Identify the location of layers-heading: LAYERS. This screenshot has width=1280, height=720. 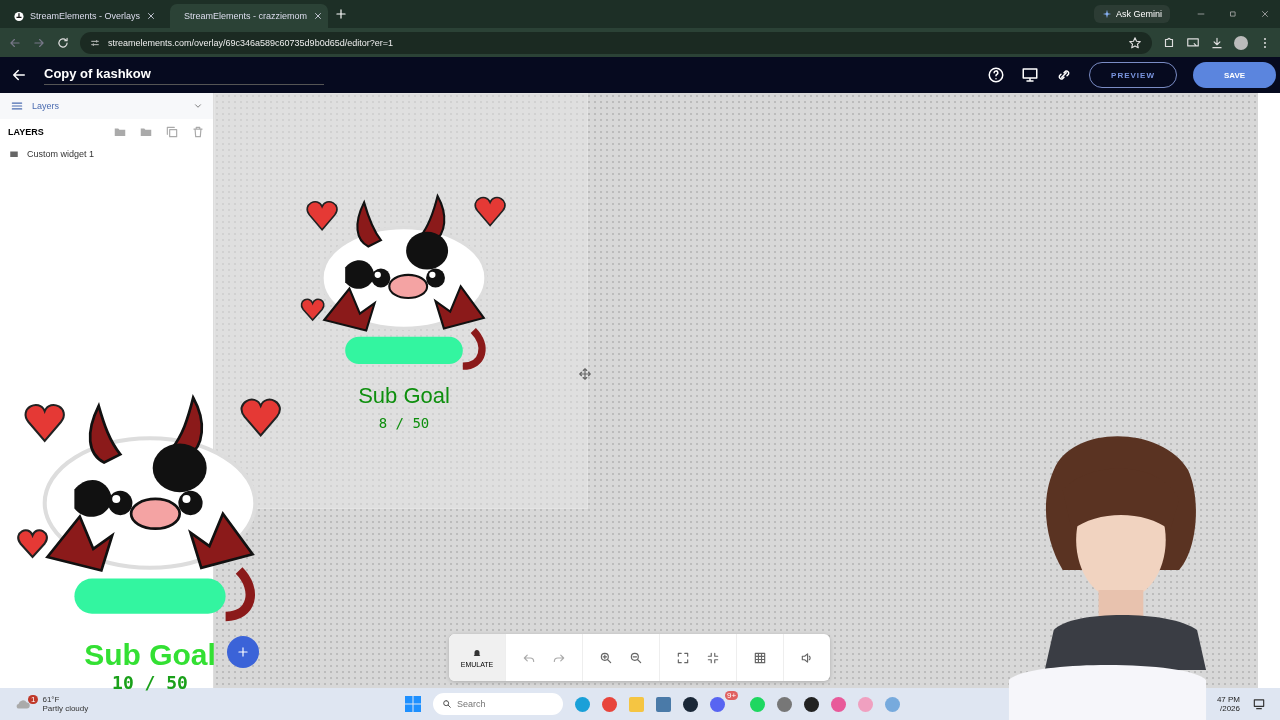
(26, 132).